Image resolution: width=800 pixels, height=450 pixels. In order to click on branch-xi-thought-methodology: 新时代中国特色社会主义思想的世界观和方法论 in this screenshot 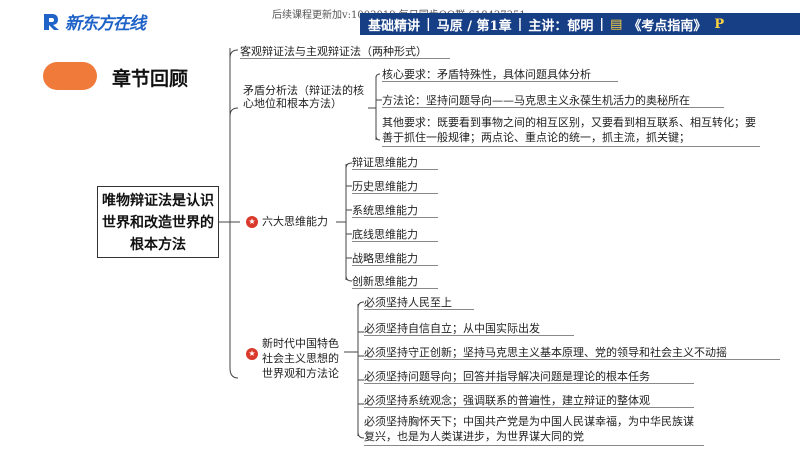, I will do `click(300, 358)`.